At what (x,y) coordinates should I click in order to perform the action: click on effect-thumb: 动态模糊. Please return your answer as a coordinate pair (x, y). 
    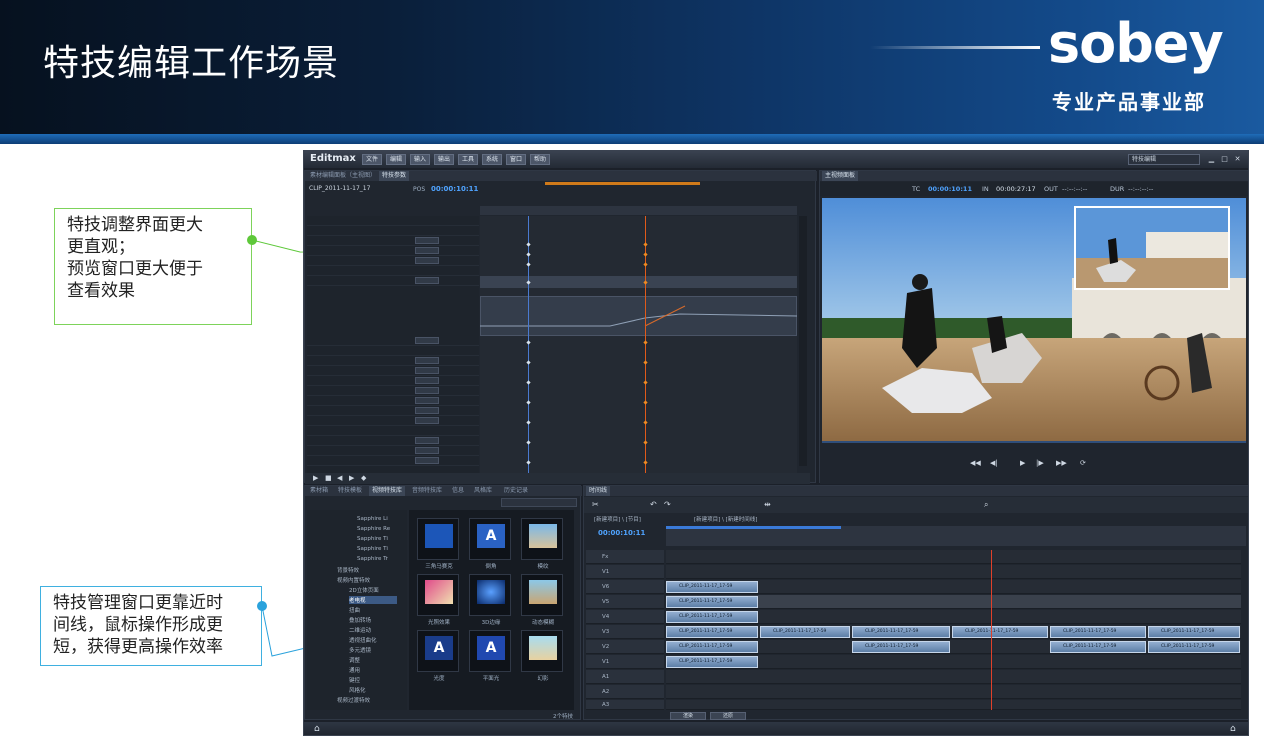
    Looking at the image, I should click on (542, 600).